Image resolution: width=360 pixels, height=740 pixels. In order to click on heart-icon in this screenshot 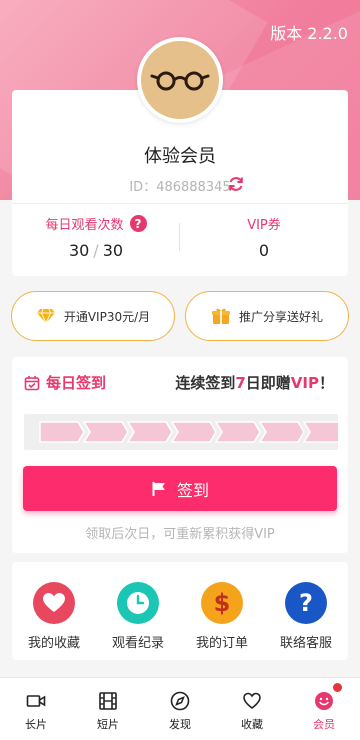, I will do `click(54, 603)`.